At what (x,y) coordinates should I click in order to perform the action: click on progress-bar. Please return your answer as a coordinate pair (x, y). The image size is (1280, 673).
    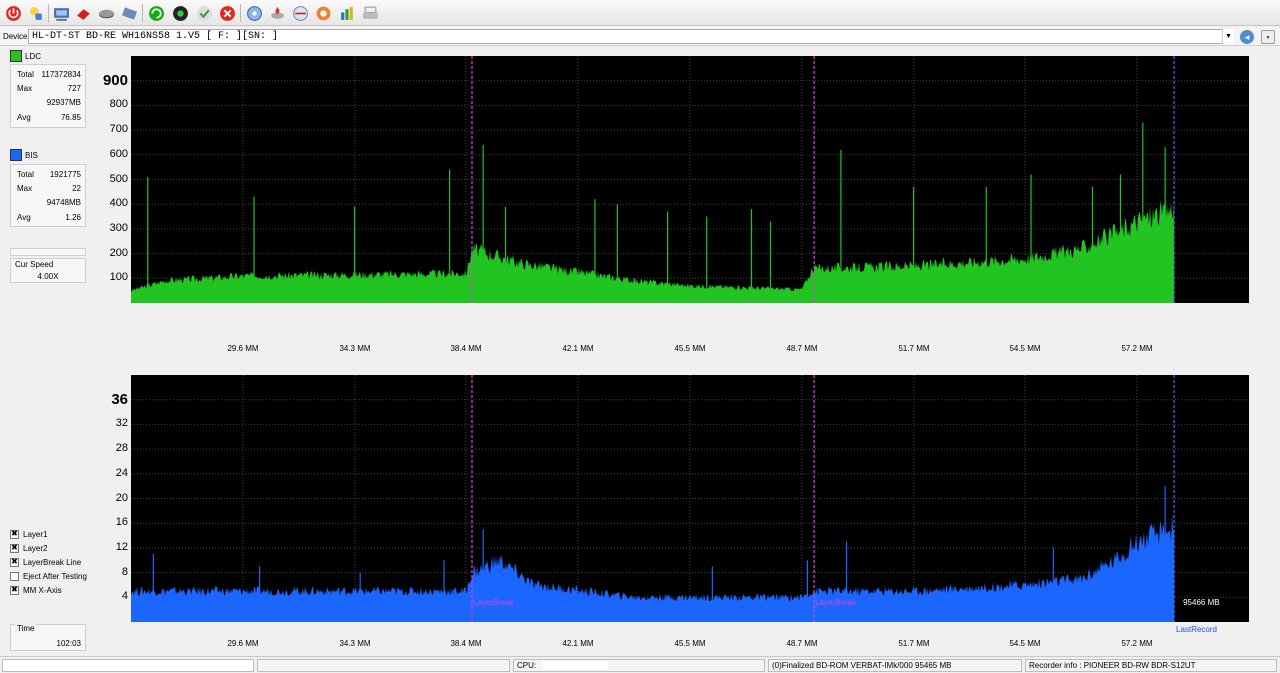
    Looking at the image, I should click on (48, 252).